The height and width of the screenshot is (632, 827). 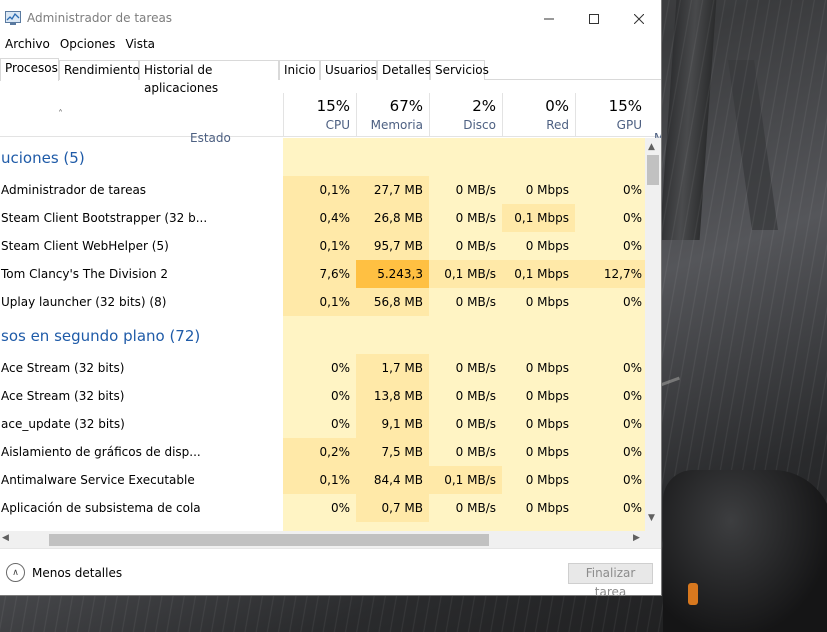 I want to click on red-total: 0%, so click(x=557, y=106).